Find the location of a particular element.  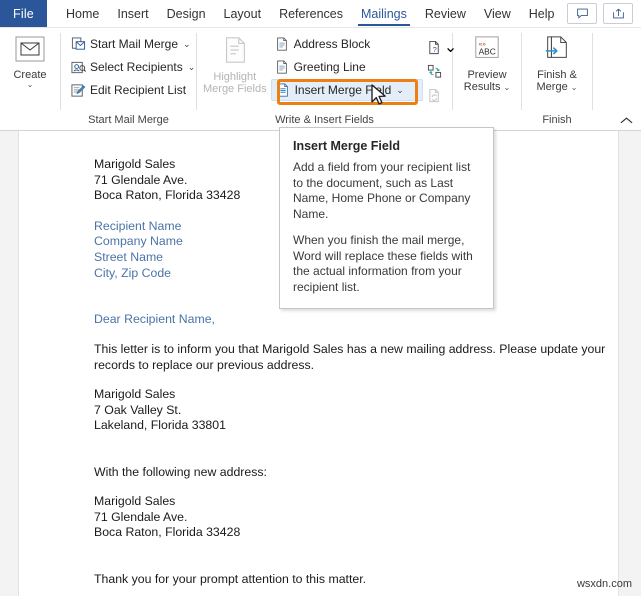

preview-results-label-2-text: Results is located at coordinates (482, 87).